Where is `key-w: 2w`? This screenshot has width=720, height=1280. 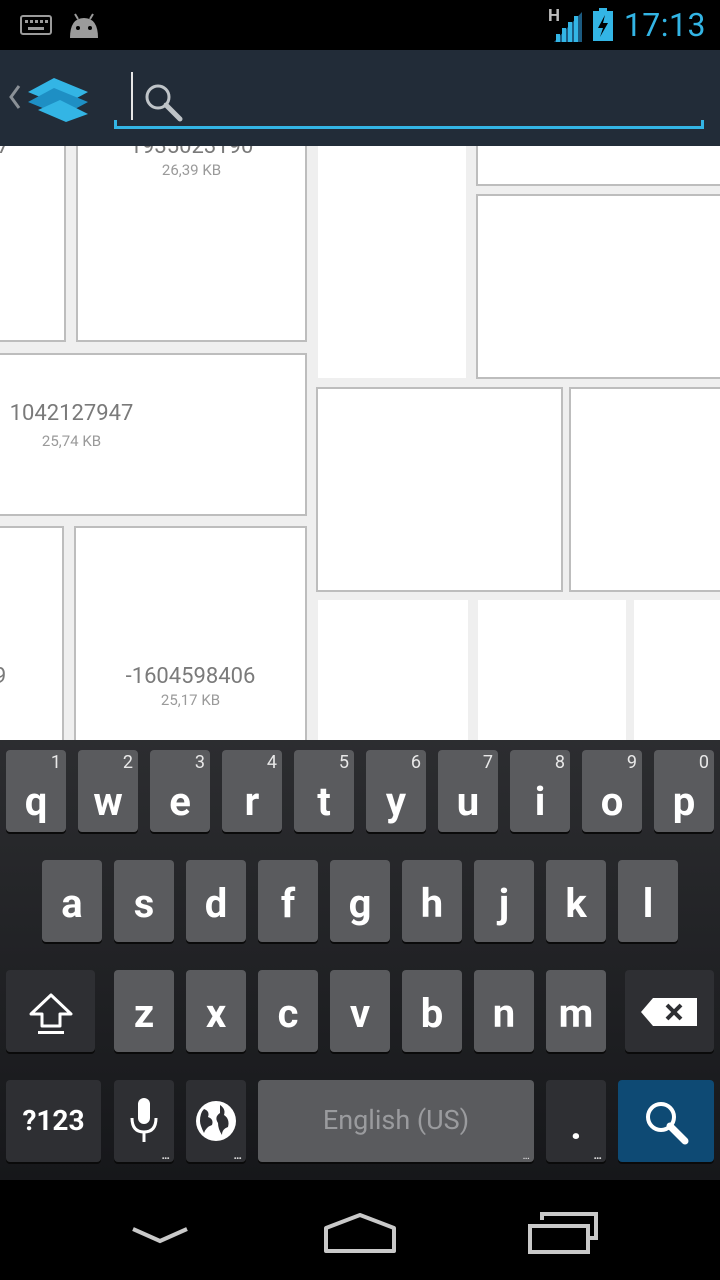
key-w: 2w is located at coordinates (108, 791).